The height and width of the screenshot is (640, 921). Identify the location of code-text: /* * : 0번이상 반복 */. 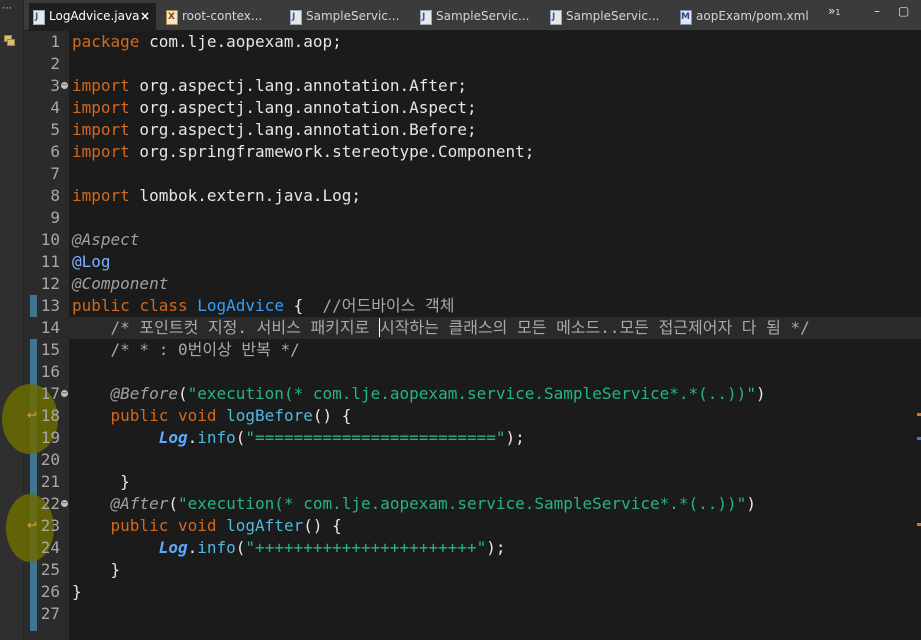
(186, 350).